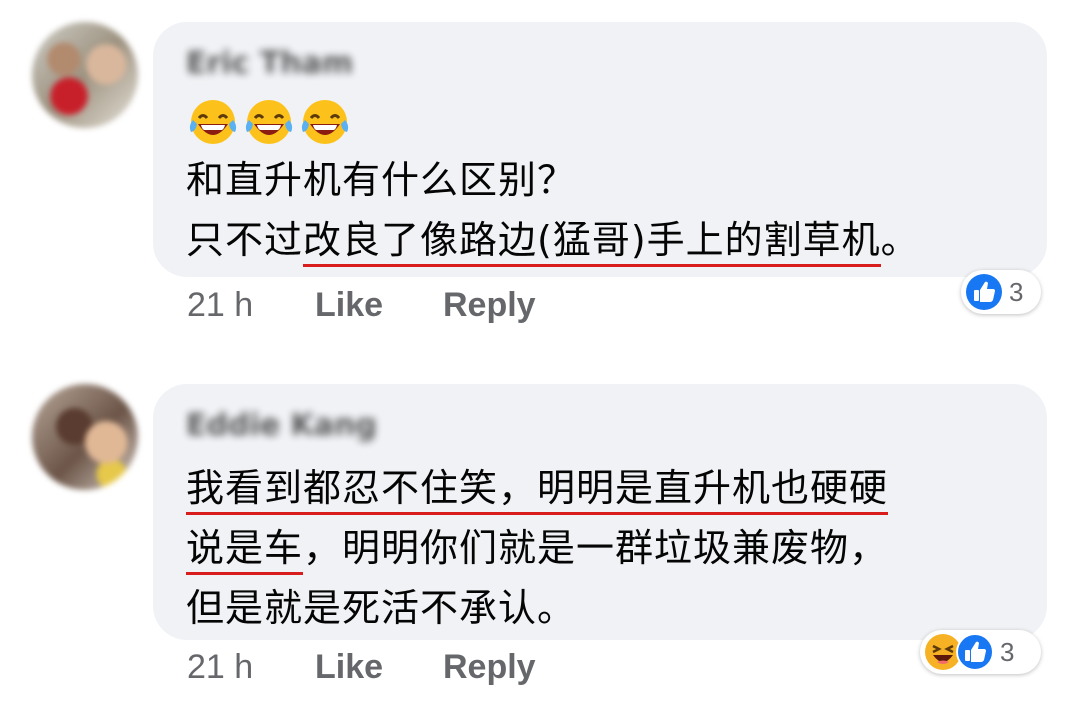 This screenshot has width=1080, height=703. What do you see at coordinates (381, 180) in the screenshot?
I see `text-segment: 和直升机有什么区别？` at bounding box center [381, 180].